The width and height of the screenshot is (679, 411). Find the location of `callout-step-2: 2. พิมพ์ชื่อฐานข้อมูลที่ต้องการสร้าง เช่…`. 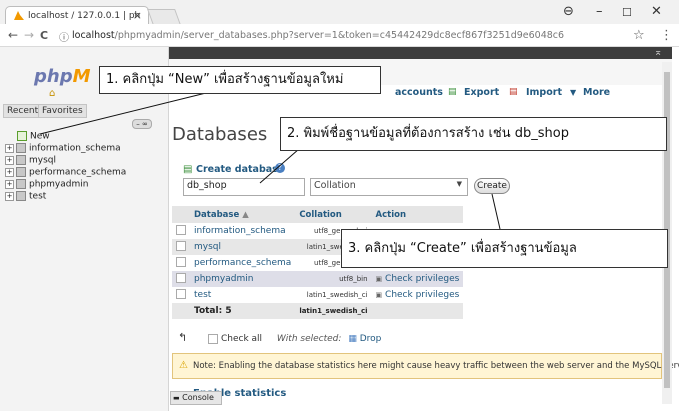

callout-step-2: 2. พิมพ์ชื่อฐานข้อมูลที่ต้องการสร้าง เช่… is located at coordinates (473, 134).